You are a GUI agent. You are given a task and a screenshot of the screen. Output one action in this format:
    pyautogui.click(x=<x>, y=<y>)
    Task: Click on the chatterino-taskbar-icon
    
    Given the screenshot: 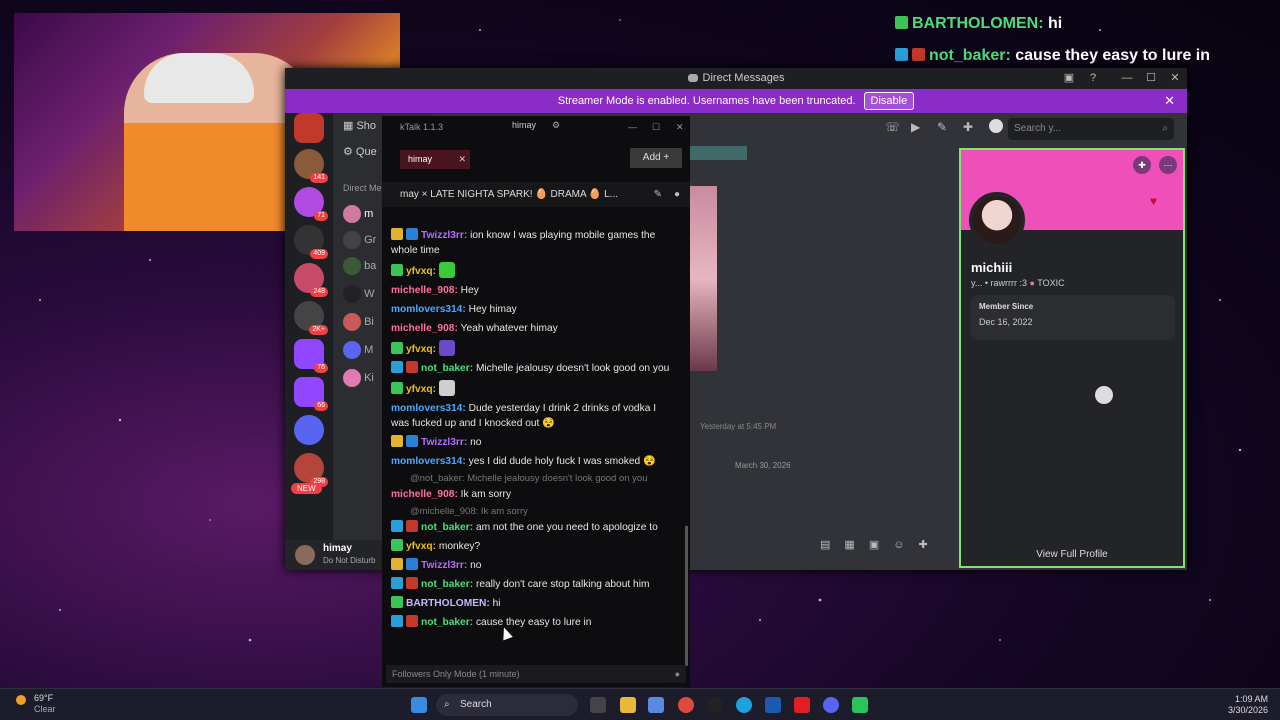 What is the action you would take?
    pyautogui.click(x=860, y=705)
    